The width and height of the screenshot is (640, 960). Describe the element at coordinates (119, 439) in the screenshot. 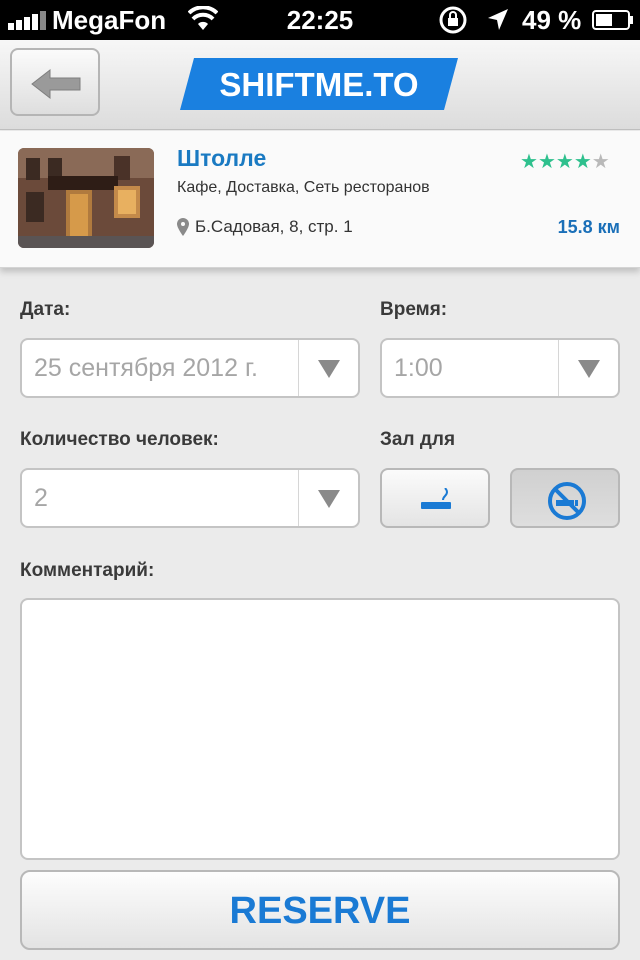

I see `people-label: Количество человек:` at that location.